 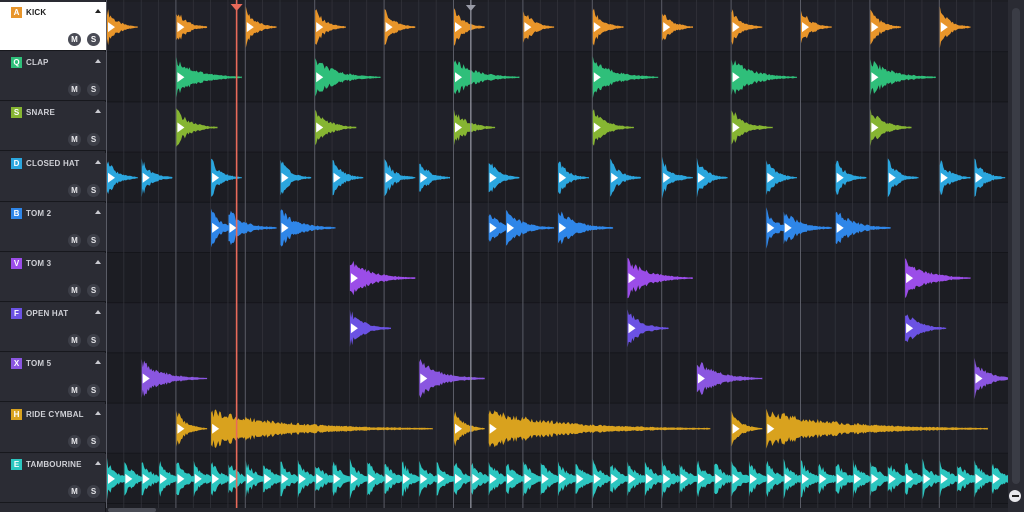 What do you see at coordinates (16, 314) in the screenshot?
I see `track-key-badge: F` at bounding box center [16, 314].